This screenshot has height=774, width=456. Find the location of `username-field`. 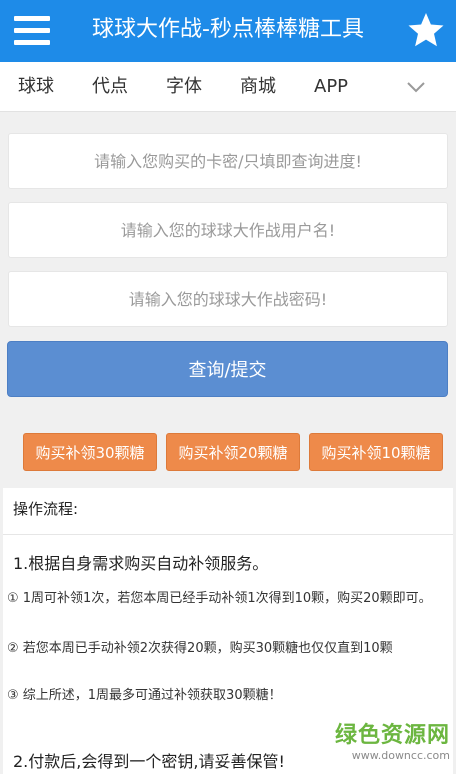

username-field is located at coordinates (228, 230).